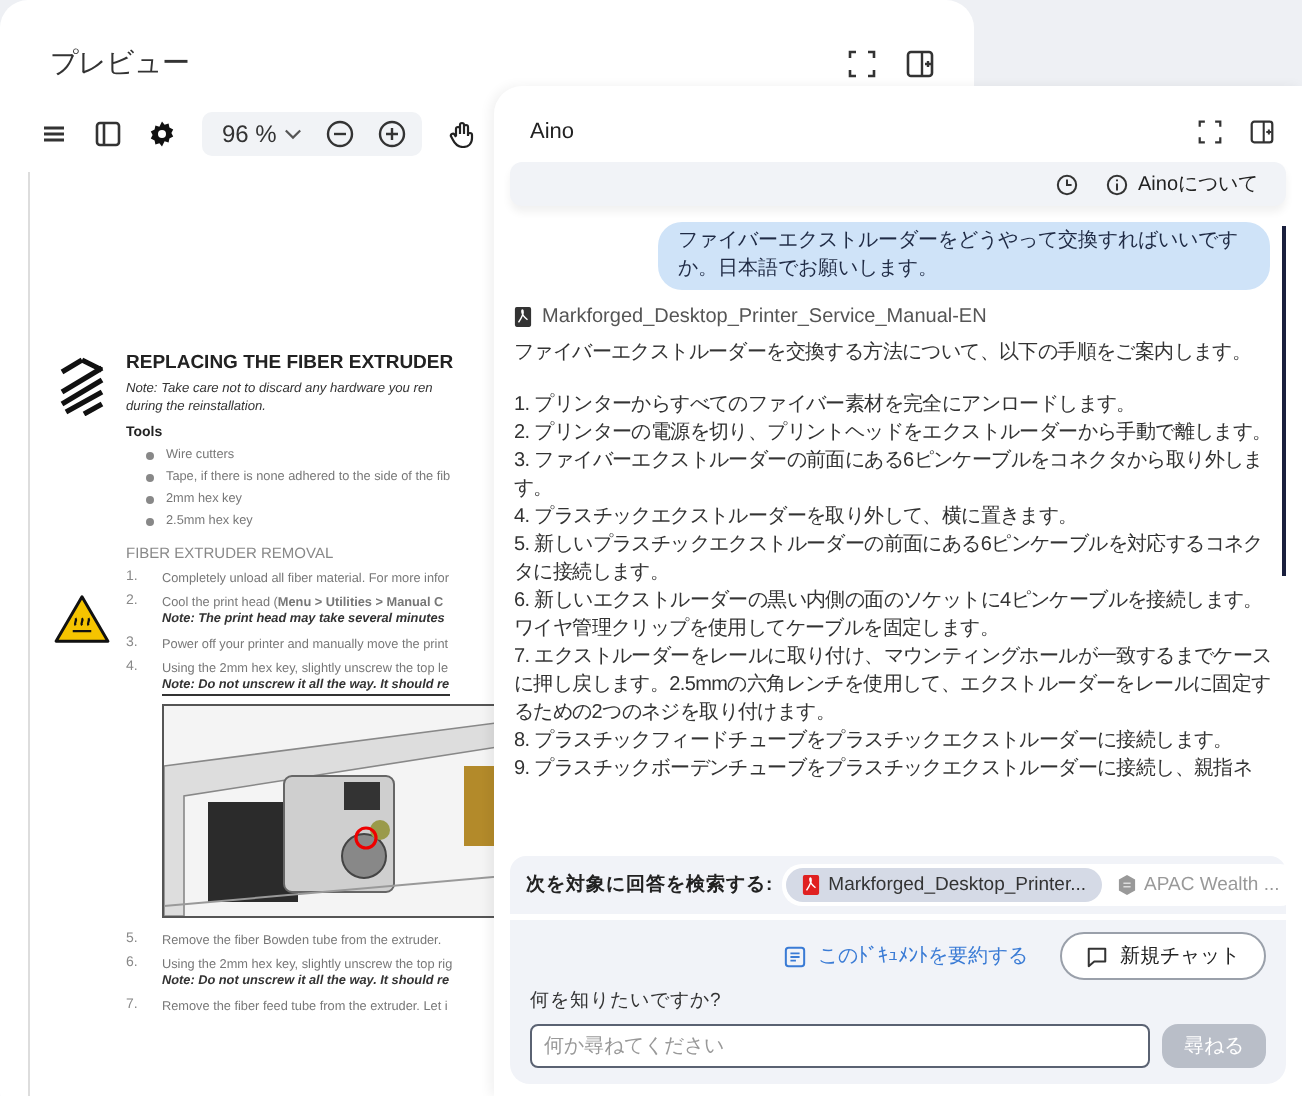 This screenshot has width=1302, height=1096. What do you see at coordinates (392, 134) in the screenshot?
I see `zoom-in-icon` at bounding box center [392, 134].